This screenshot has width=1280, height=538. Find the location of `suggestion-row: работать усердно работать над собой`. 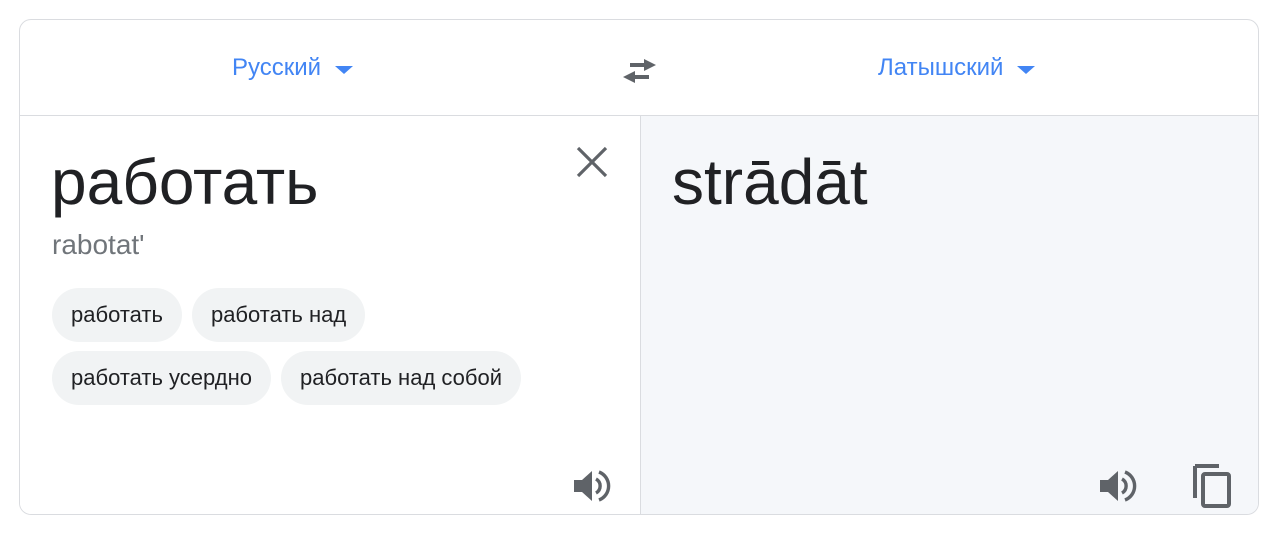

suggestion-row: работать усердно работать над собой is located at coordinates (332, 378).